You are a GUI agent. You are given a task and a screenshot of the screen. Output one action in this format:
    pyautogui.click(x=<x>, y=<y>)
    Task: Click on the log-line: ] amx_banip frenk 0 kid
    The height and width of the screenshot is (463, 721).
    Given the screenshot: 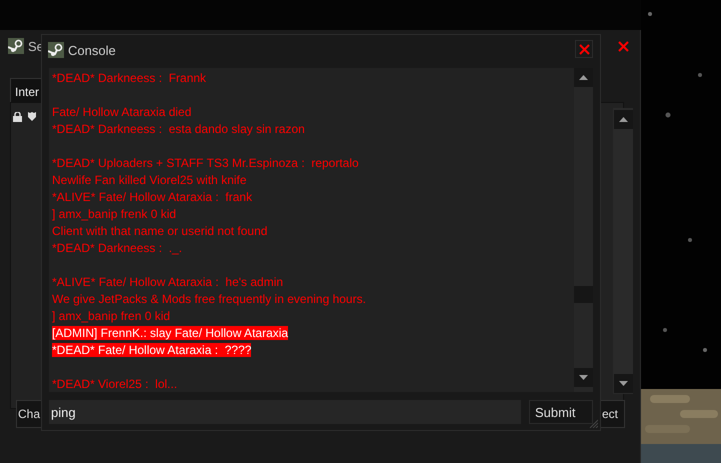 What is the action you would take?
    pyautogui.click(x=114, y=214)
    